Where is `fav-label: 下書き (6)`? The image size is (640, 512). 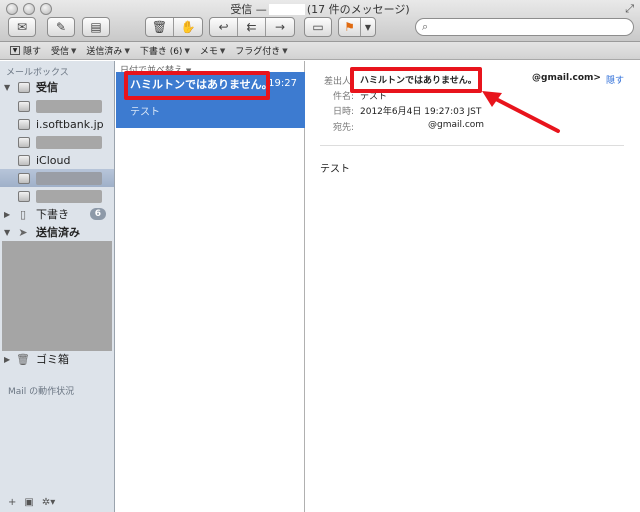
fav-label: 下書き (6) is located at coordinates (161, 52).